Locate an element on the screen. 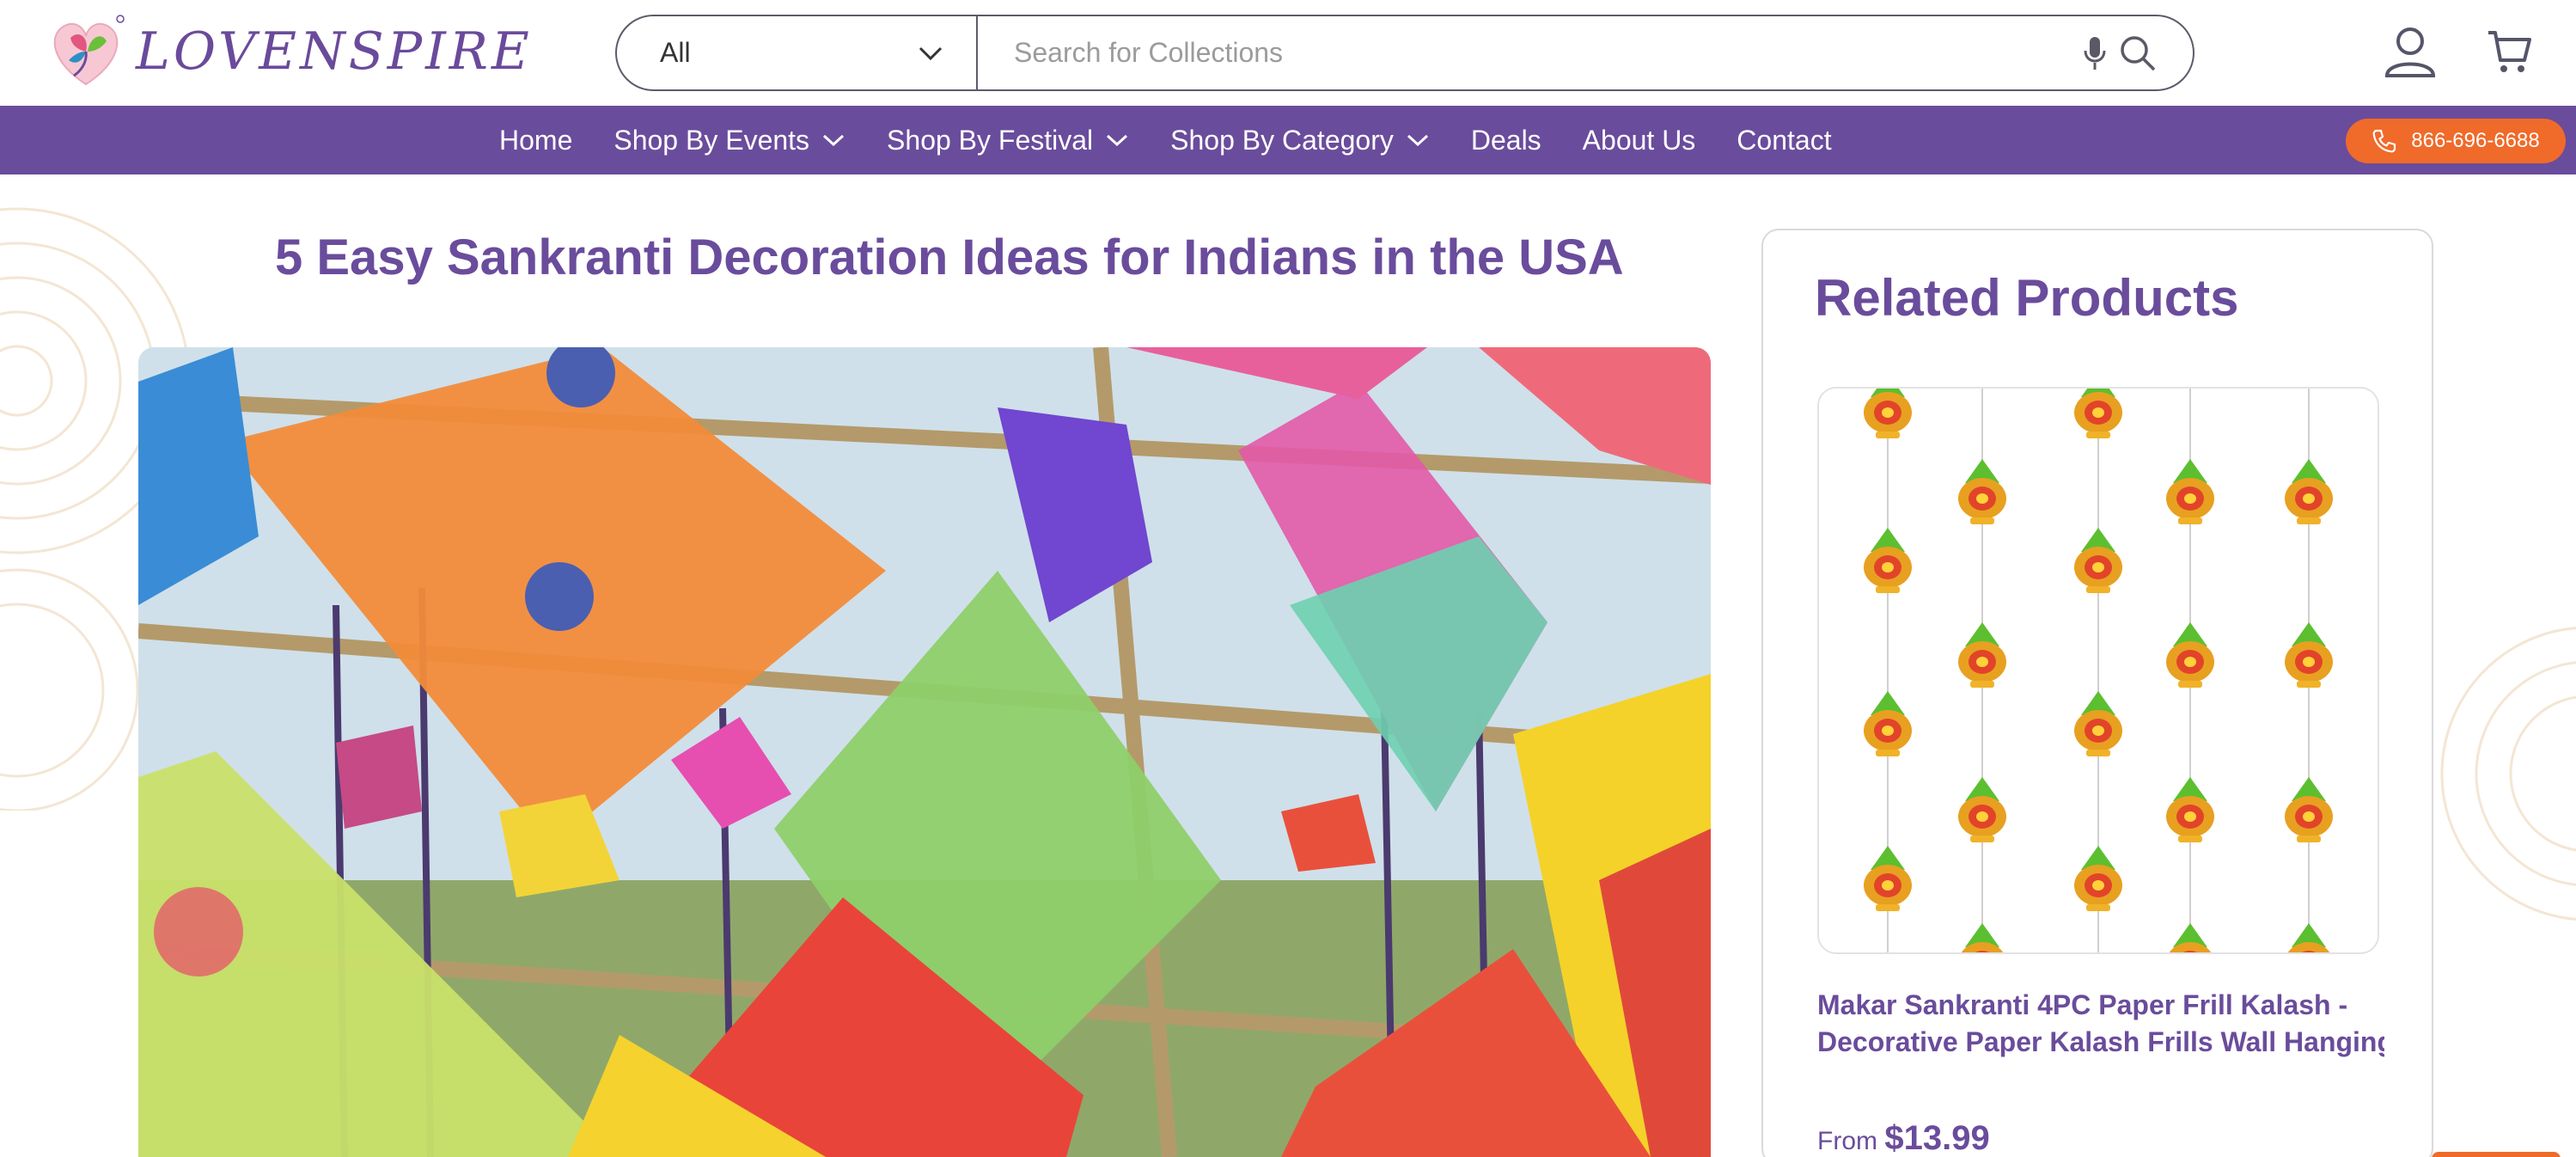 The height and width of the screenshot is (1157, 2576). nav-item-label: Contact is located at coordinates (1784, 140).